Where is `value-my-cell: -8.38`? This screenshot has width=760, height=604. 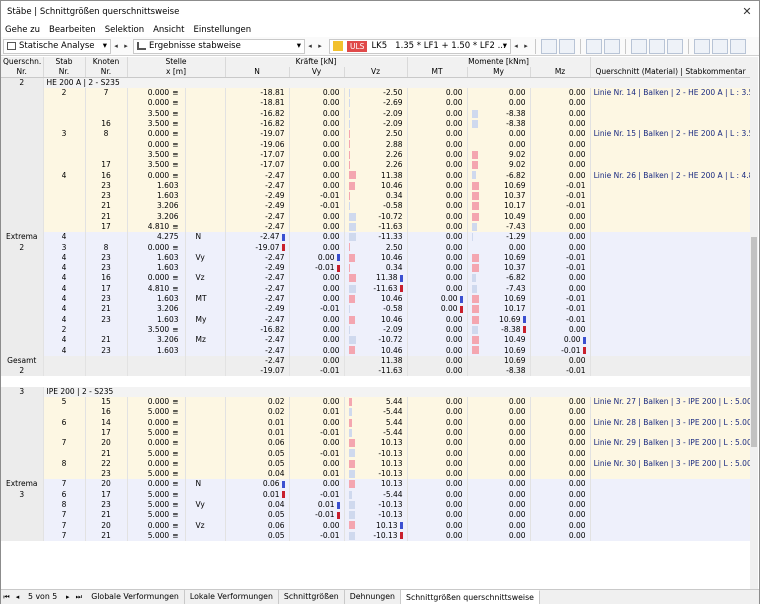 value-my-cell: -8.38 is located at coordinates (499, 371).